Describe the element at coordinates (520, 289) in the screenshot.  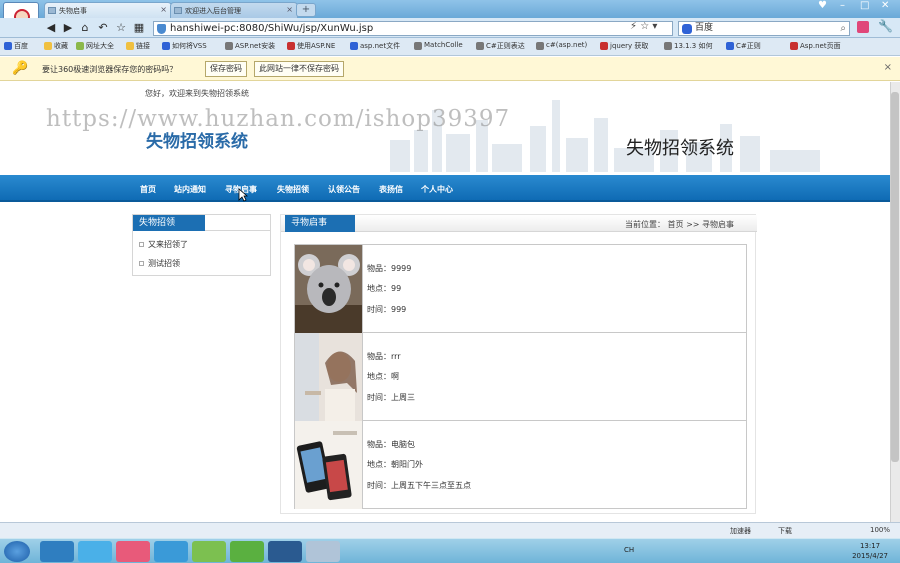
I see `table-row: 物品：9999 地点：99 时间：999` at that location.